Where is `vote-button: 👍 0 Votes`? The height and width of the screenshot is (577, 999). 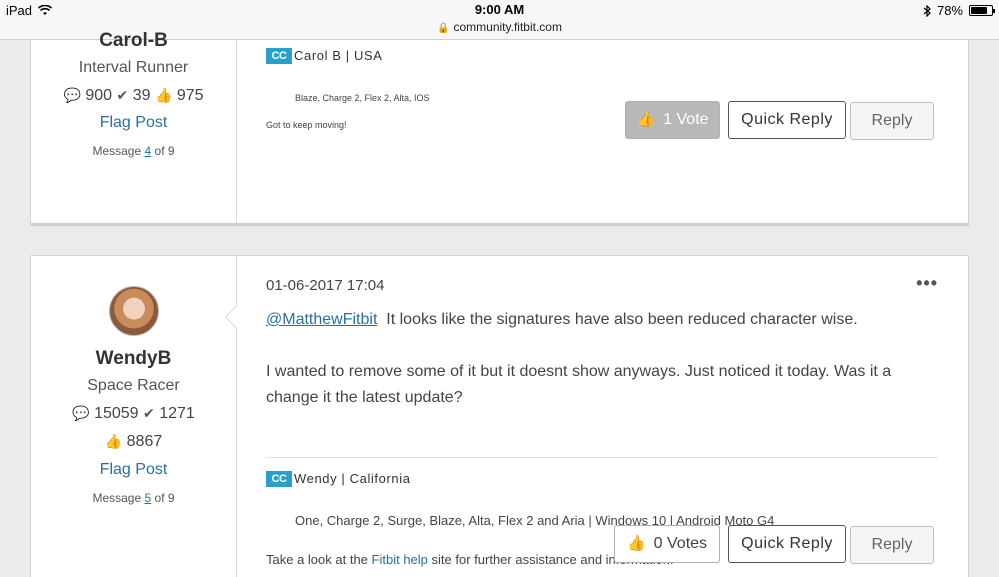 vote-button: 👍 0 Votes is located at coordinates (667, 544).